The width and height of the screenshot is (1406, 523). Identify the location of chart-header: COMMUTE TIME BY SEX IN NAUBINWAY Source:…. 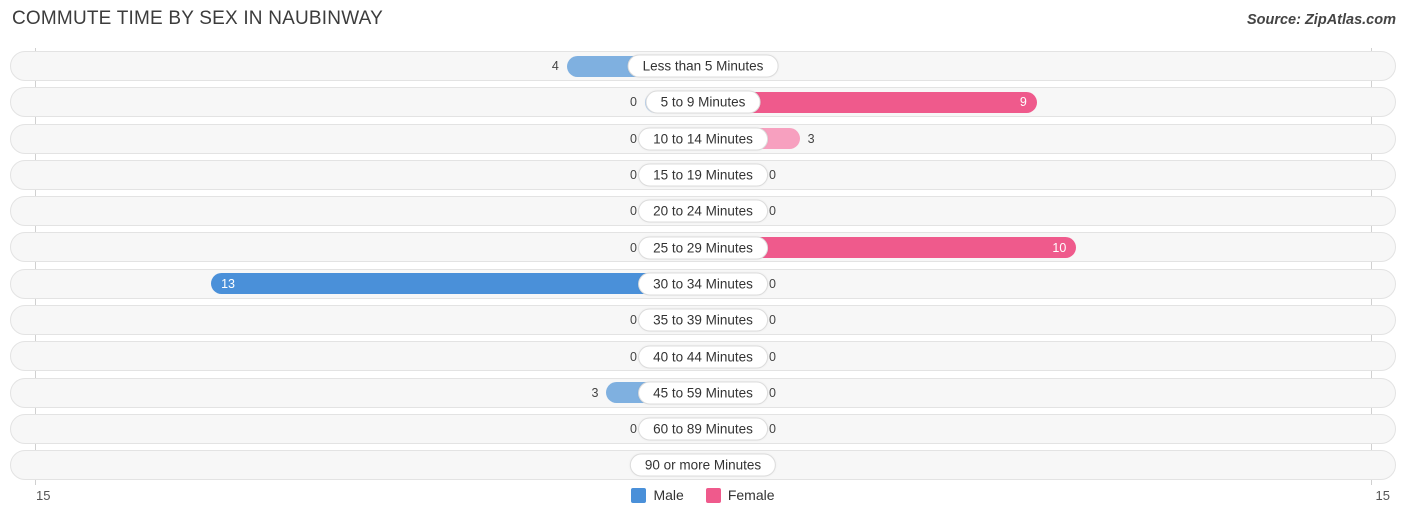
(703, 20).